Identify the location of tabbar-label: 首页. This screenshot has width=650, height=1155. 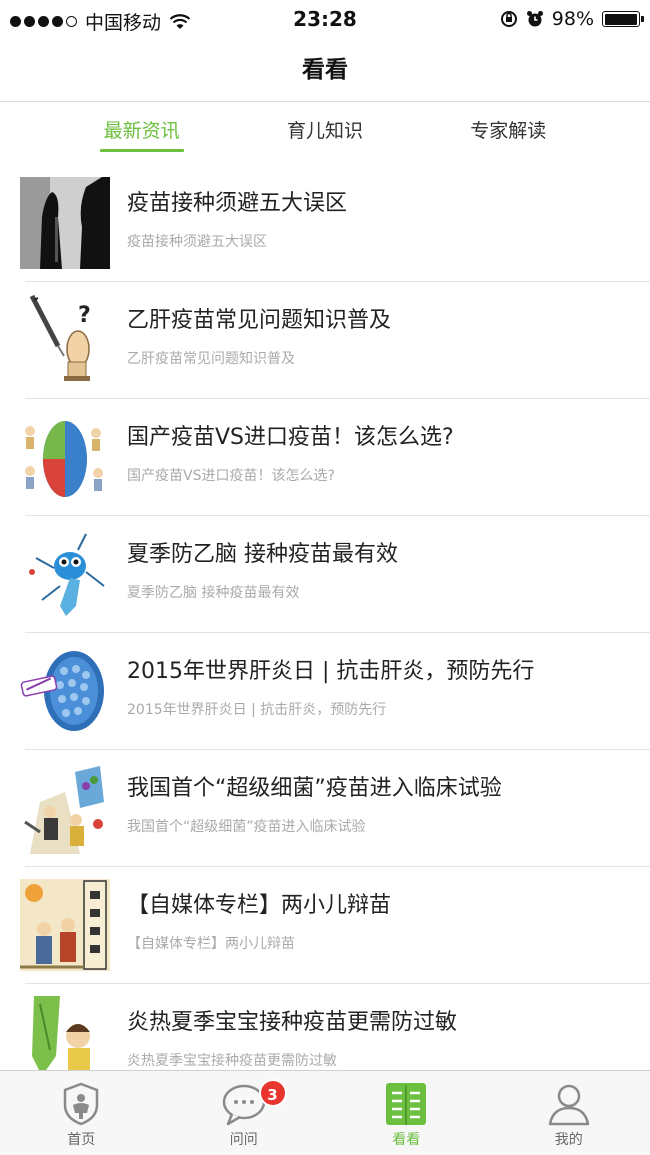
(81, 1140).